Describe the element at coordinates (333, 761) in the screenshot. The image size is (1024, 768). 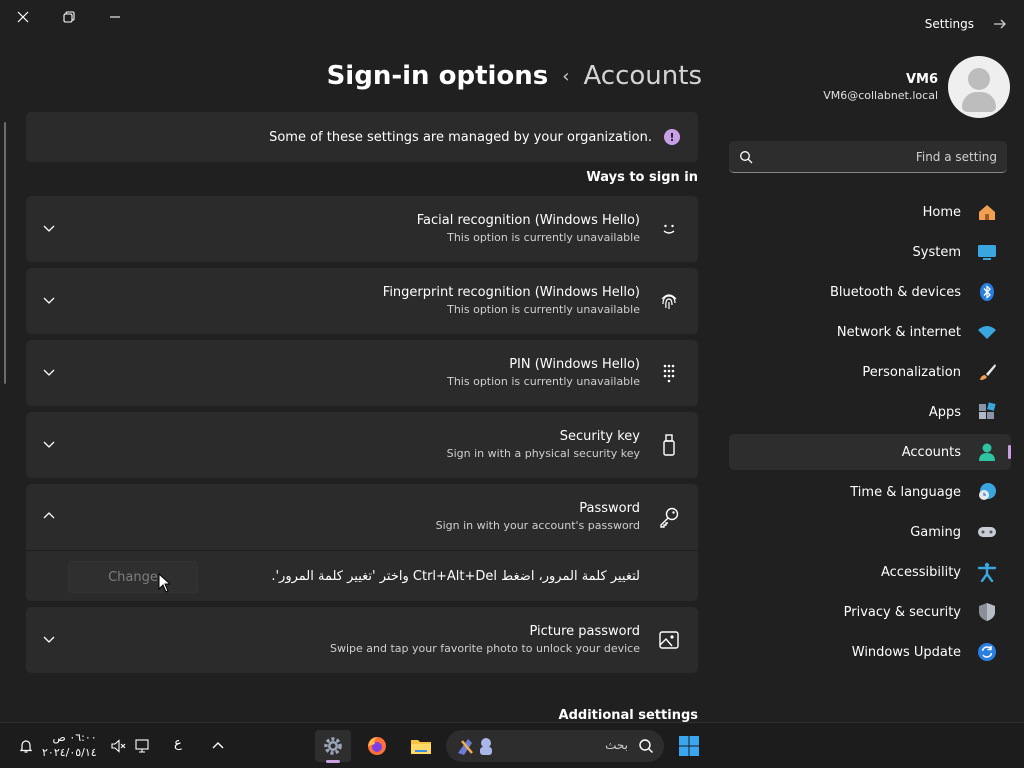
I see `active-app-indicator` at that location.